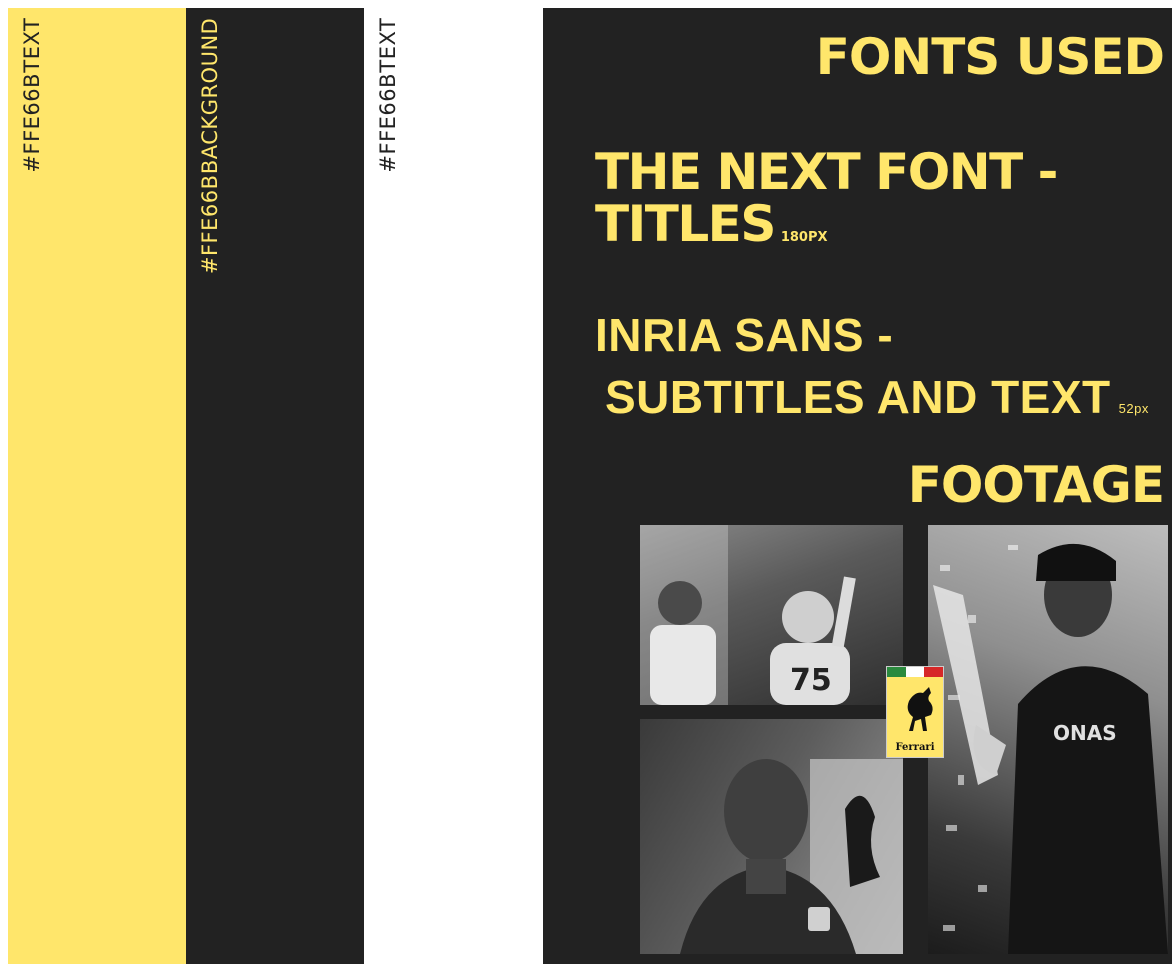  I want to click on ferrari-logo-badge: Ferrari, so click(915, 712).